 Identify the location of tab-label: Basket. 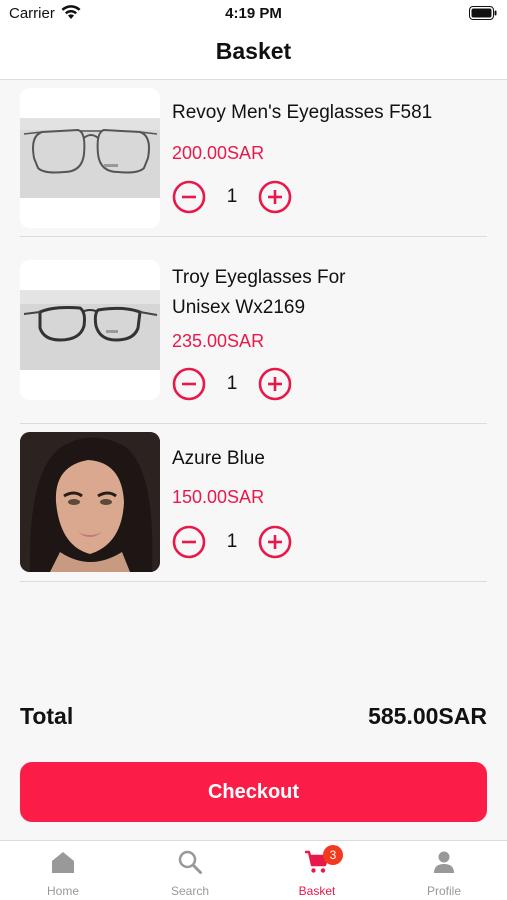
(317, 891).